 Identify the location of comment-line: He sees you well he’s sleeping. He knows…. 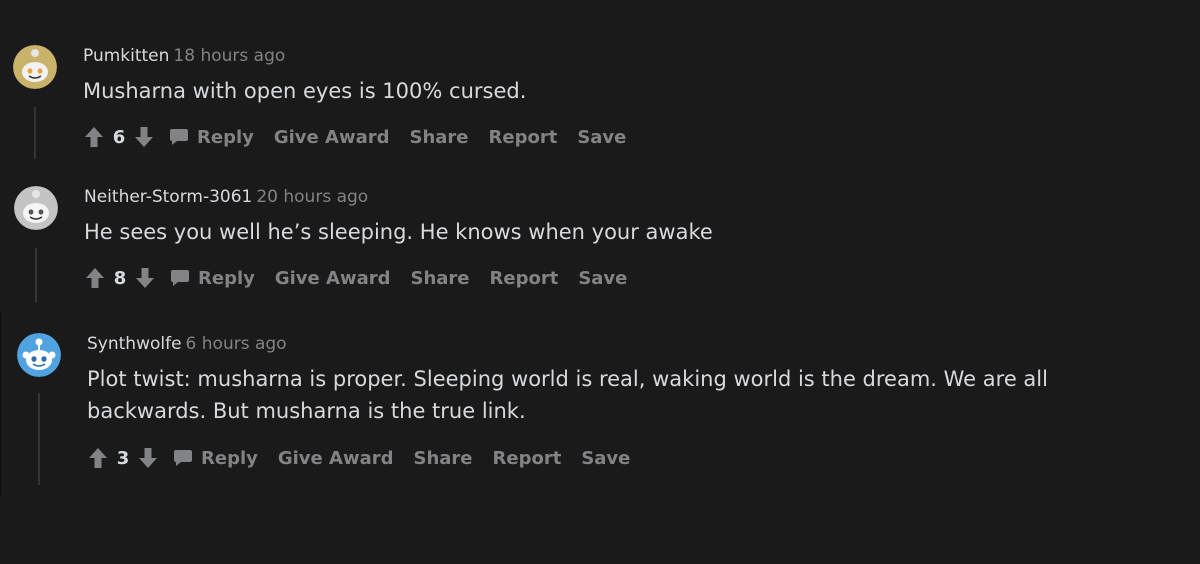
(398, 232).